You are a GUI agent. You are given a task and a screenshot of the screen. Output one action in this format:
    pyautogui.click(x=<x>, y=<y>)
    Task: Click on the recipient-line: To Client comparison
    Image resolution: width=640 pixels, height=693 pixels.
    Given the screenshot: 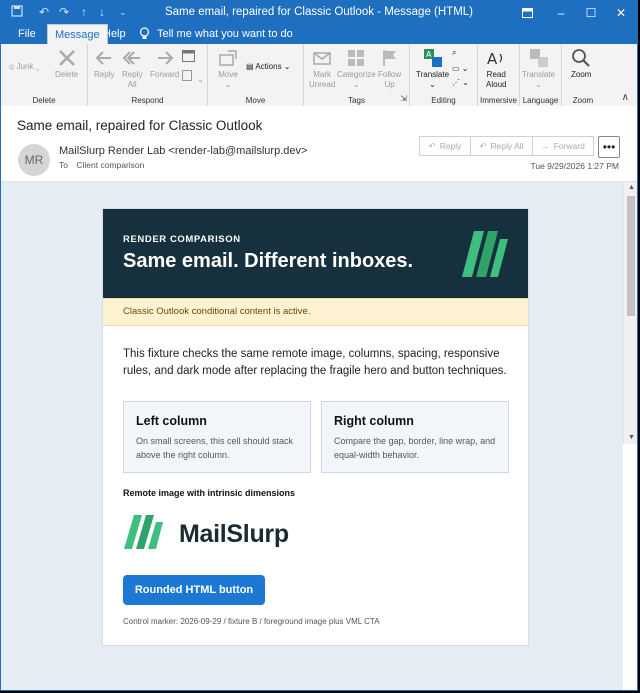 What is the action you would take?
    pyautogui.click(x=101, y=165)
    